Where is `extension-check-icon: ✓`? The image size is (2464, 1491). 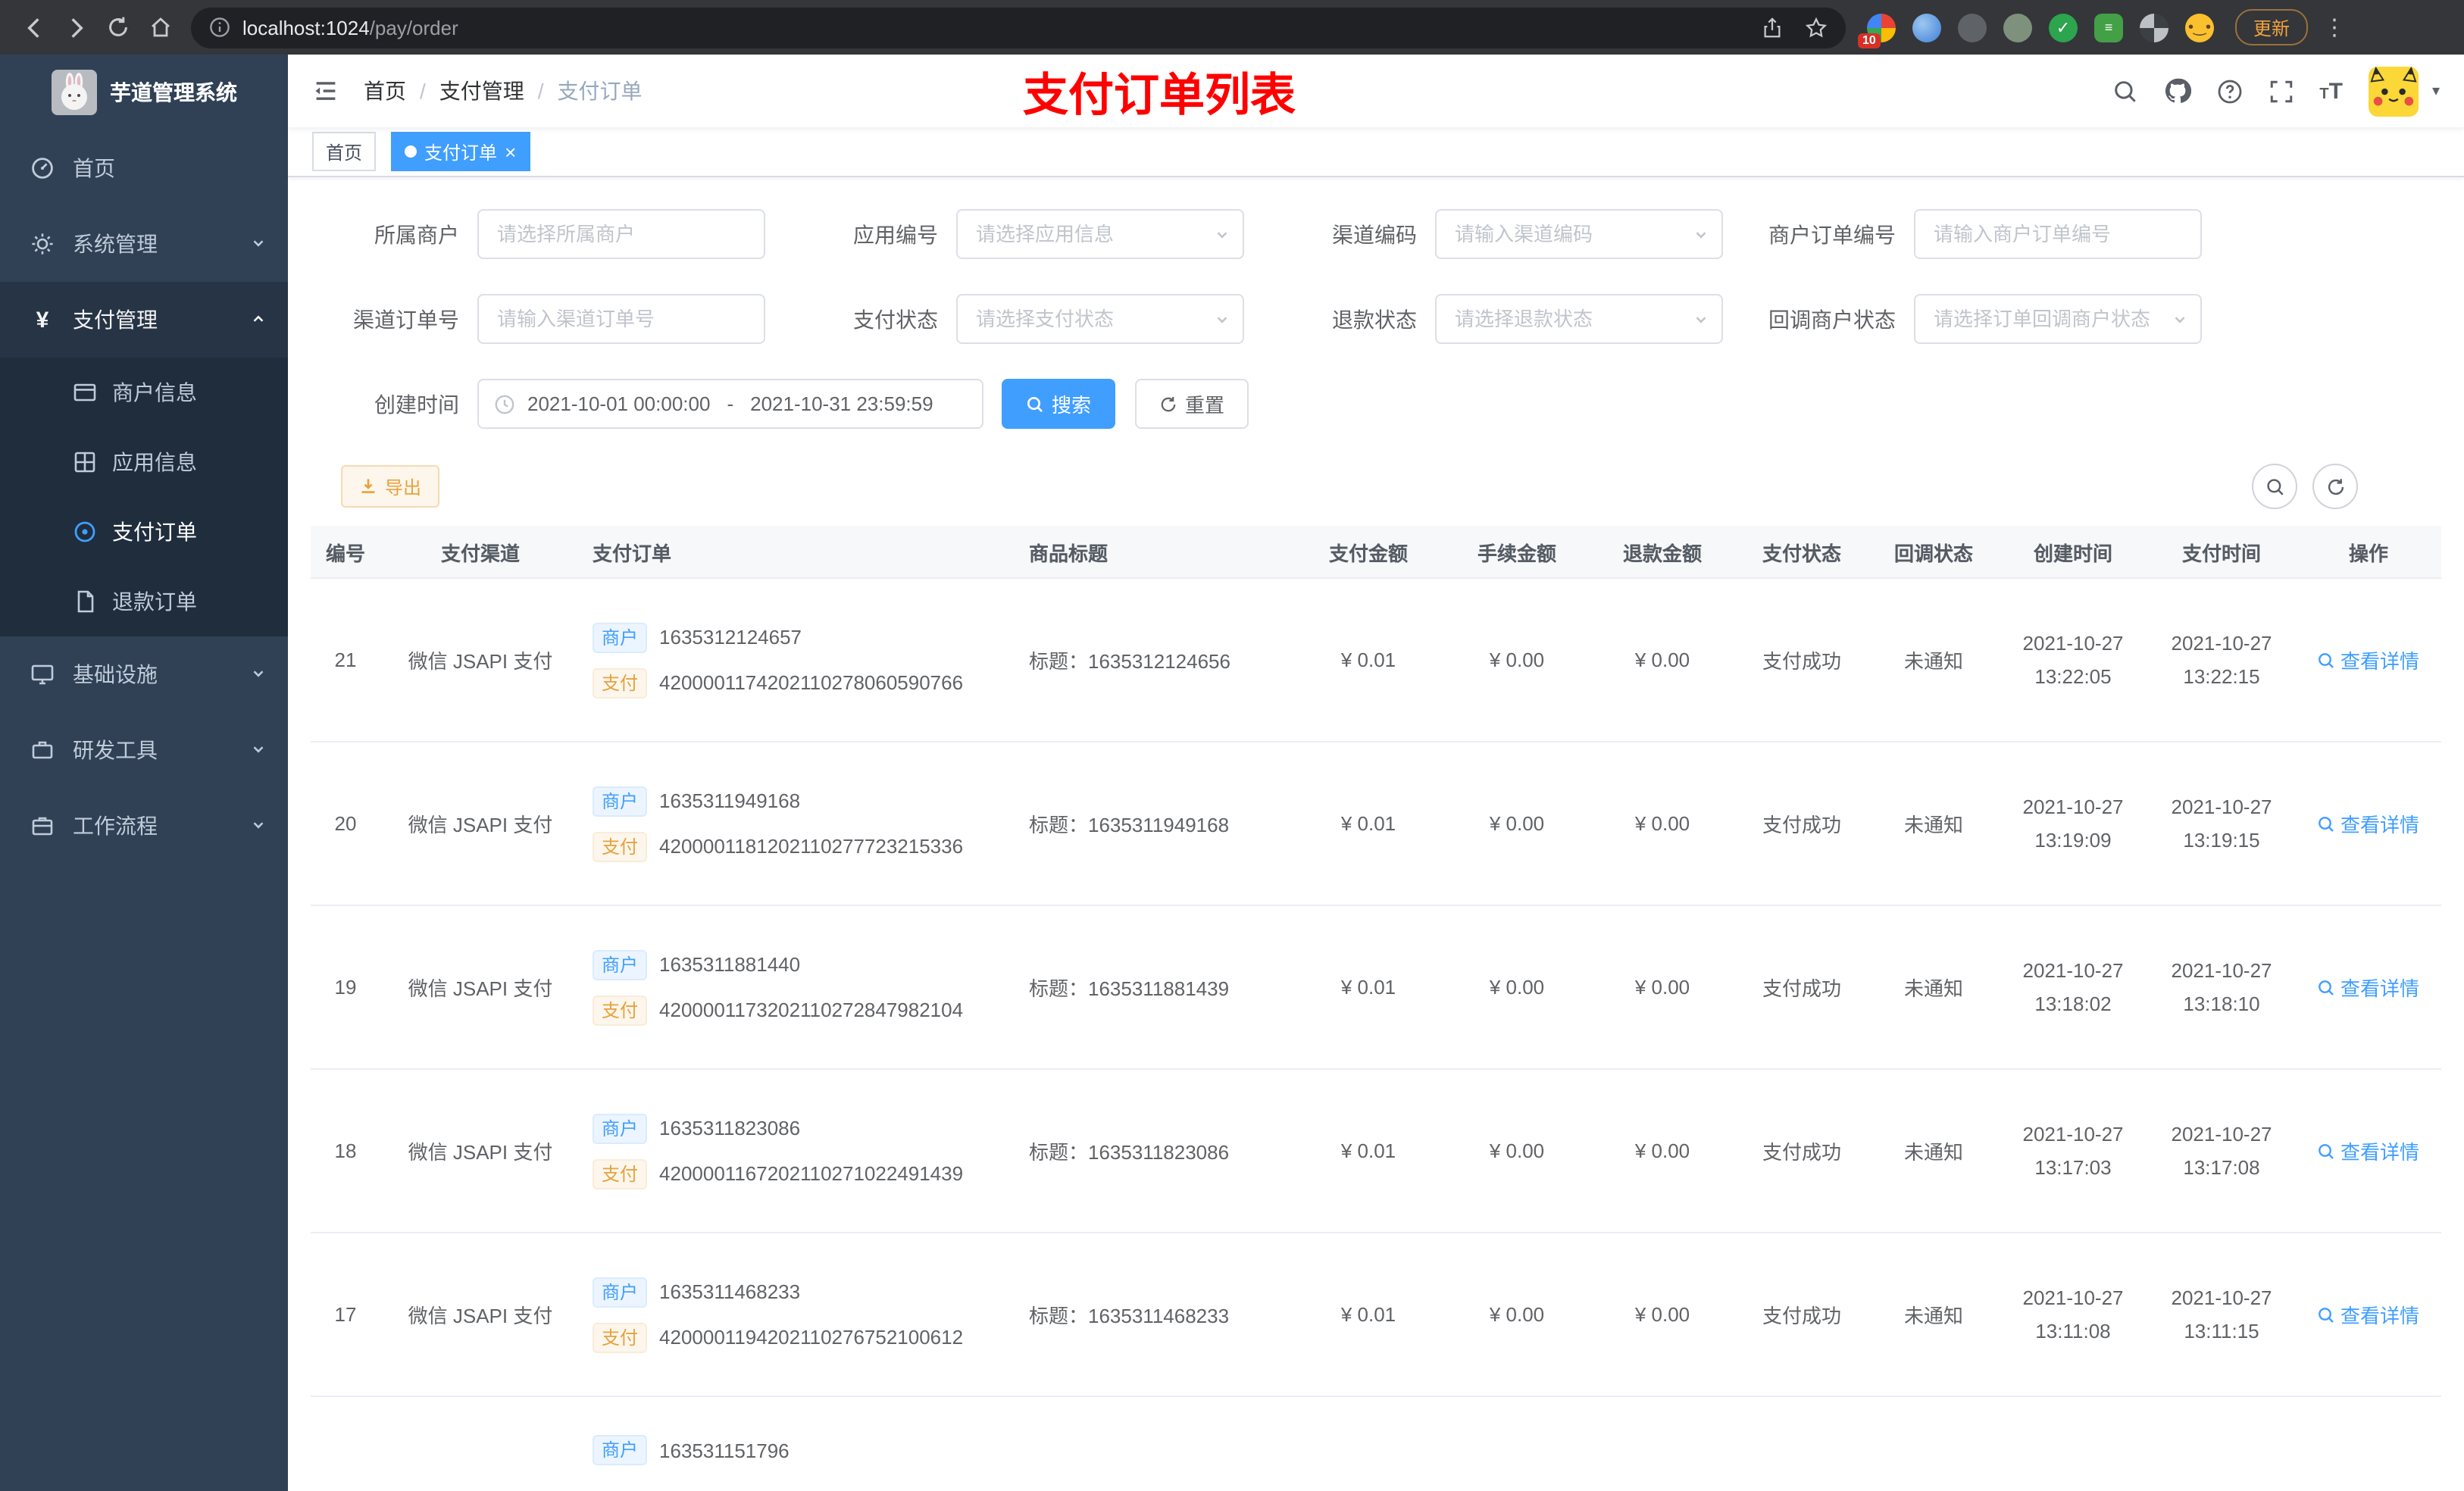 extension-check-icon: ✓ is located at coordinates (2063, 27).